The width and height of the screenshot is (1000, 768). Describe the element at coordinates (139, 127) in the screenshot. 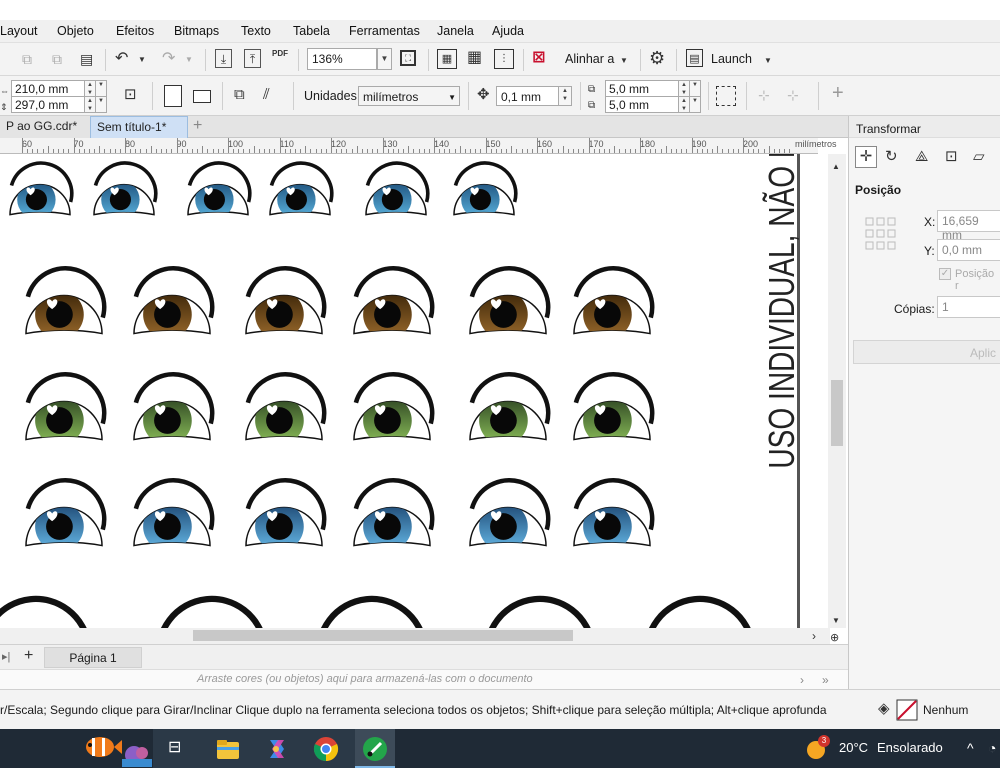

I see `tab-doc-2: Sem título-1*` at that location.